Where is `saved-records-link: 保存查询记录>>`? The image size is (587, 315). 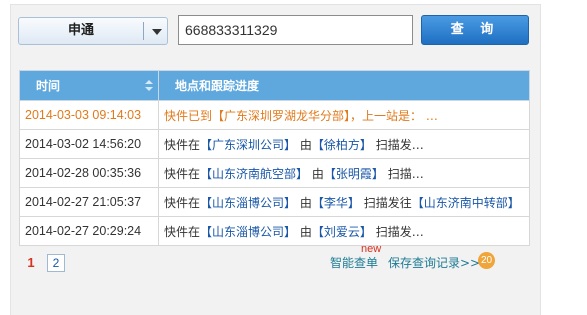
saved-records-link: 保存查询记录>> is located at coordinates (434, 262).